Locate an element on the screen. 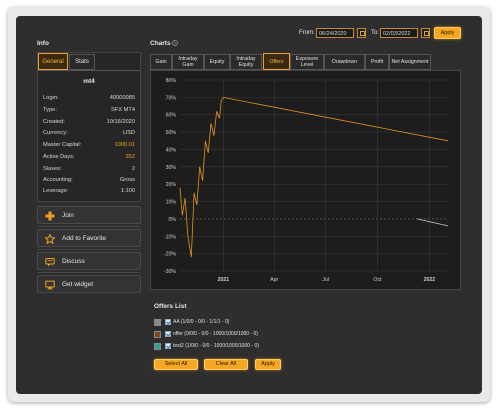 The height and width of the screenshot is (415, 499). offers-list-title: Offers List is located at coordinates (170, 306).